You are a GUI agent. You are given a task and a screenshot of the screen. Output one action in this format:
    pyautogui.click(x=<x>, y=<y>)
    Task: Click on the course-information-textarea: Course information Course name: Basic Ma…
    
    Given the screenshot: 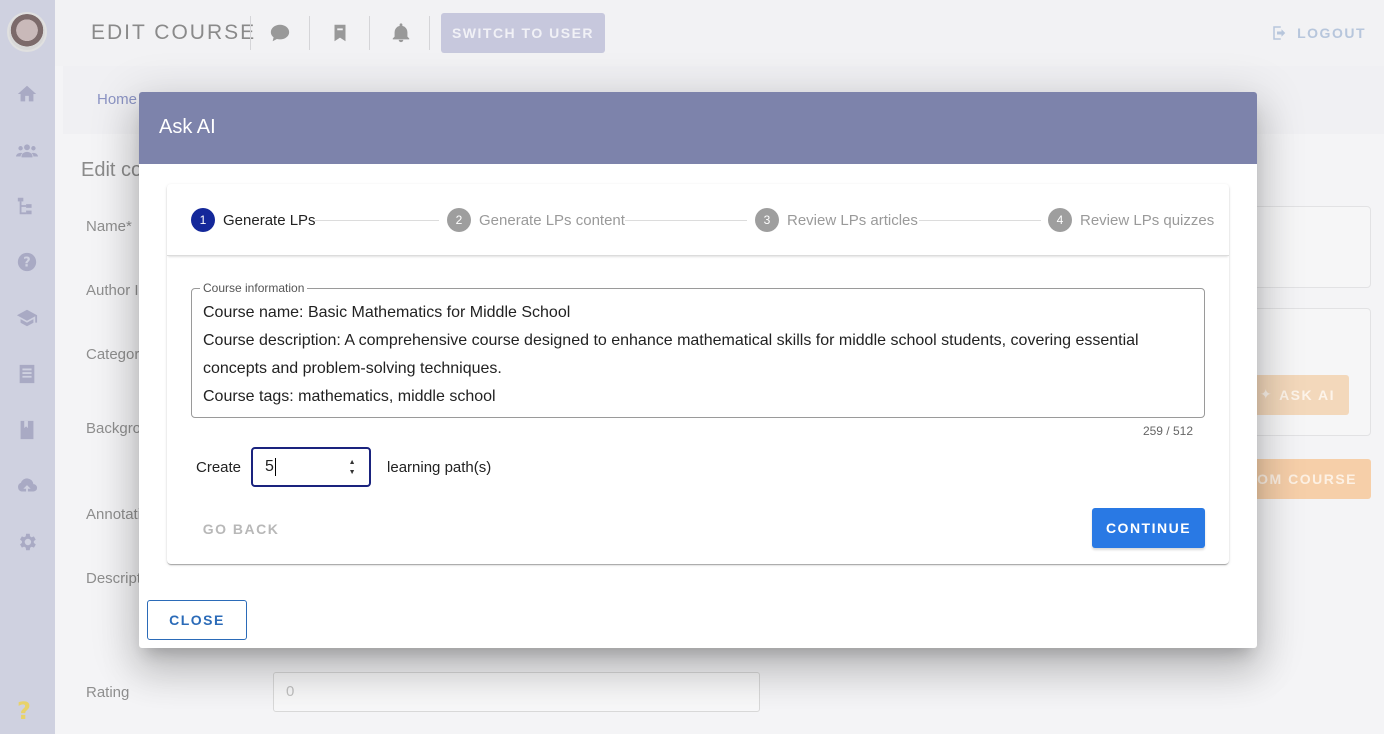 What is the action you would take?
    pyautogui.click(x=698, y=349)
    